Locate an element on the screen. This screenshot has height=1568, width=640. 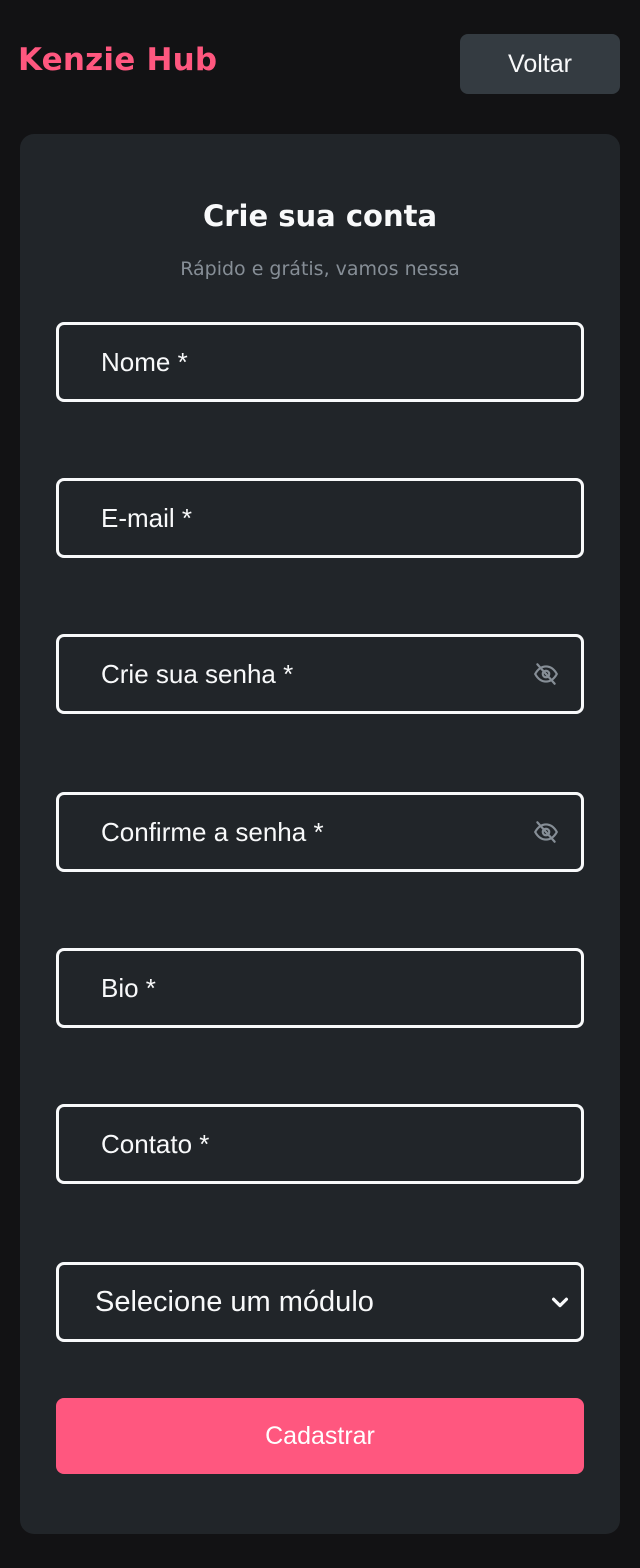
name-field-wrapper is located at coordinates (320, 362).